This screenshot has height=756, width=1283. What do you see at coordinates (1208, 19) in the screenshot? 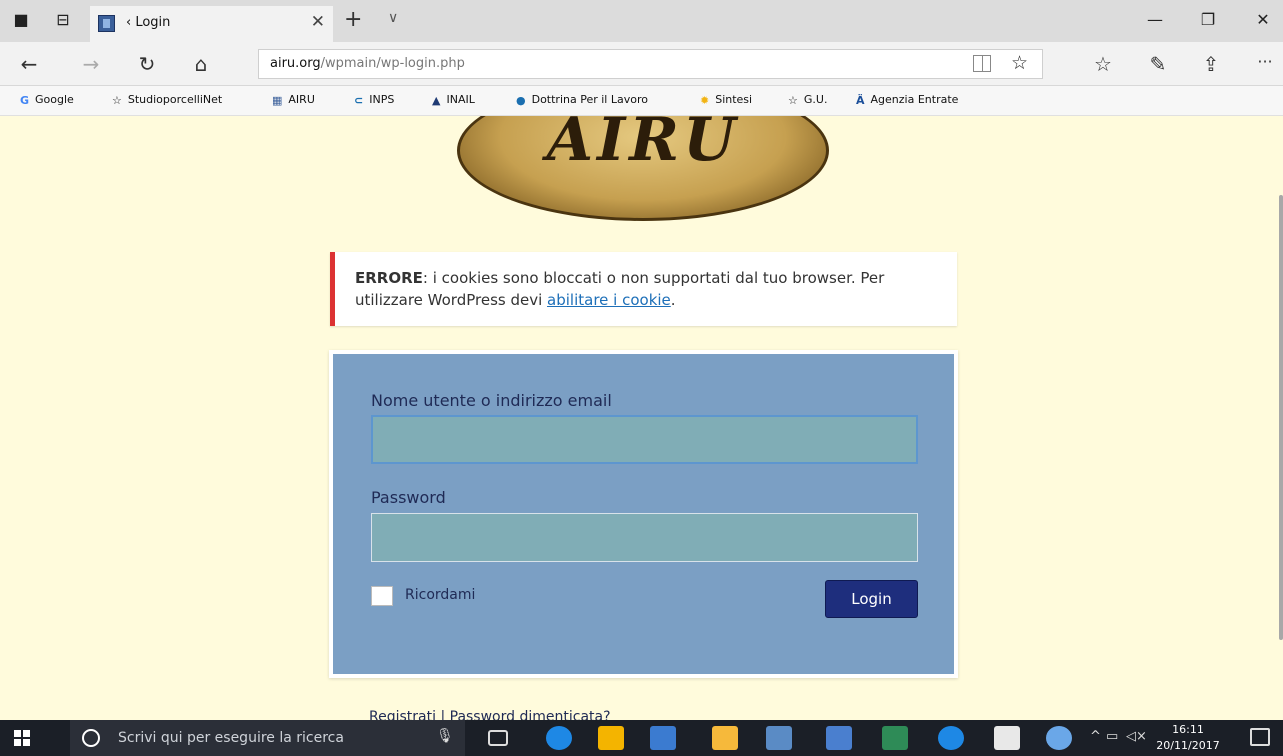
I see `restore-icon: ❐` at bounding box center [1208, 19].